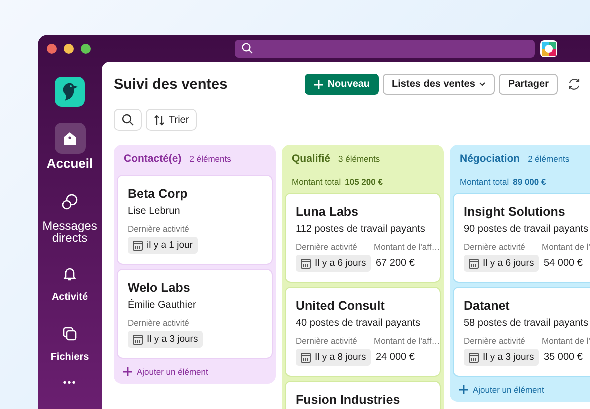  I want to click on deal-card: Datanet 58 postes de travail payants Dernière activité Montant de l' Il y a 3 jours 35 000 €, so click(521, 332).